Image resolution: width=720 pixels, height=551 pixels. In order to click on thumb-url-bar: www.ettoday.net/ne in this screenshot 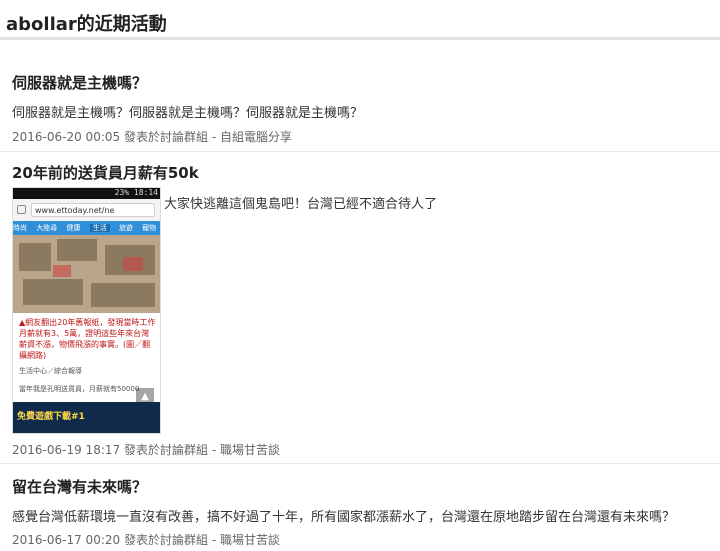, I will do `click(86, 210)`.